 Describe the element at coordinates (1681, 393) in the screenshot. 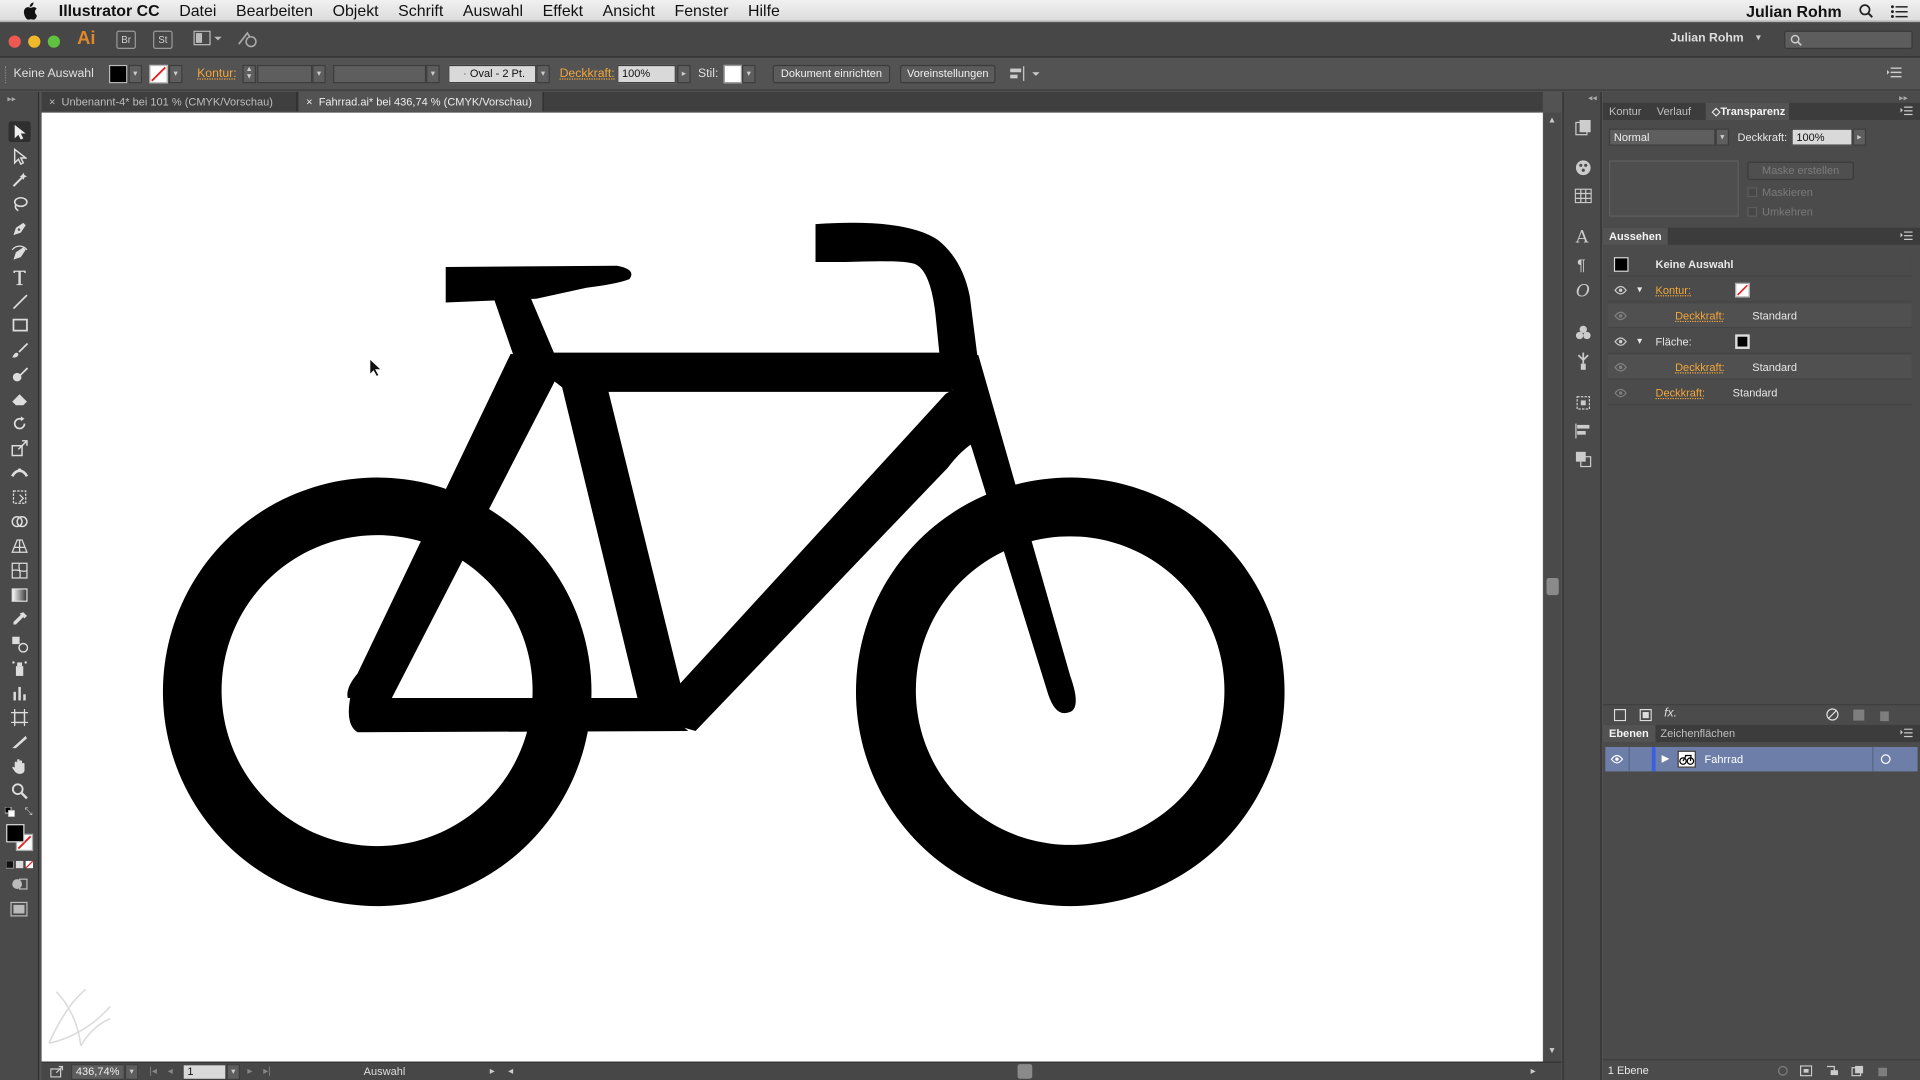

I see `object-opacity-label: Deckkraft:` at that location.